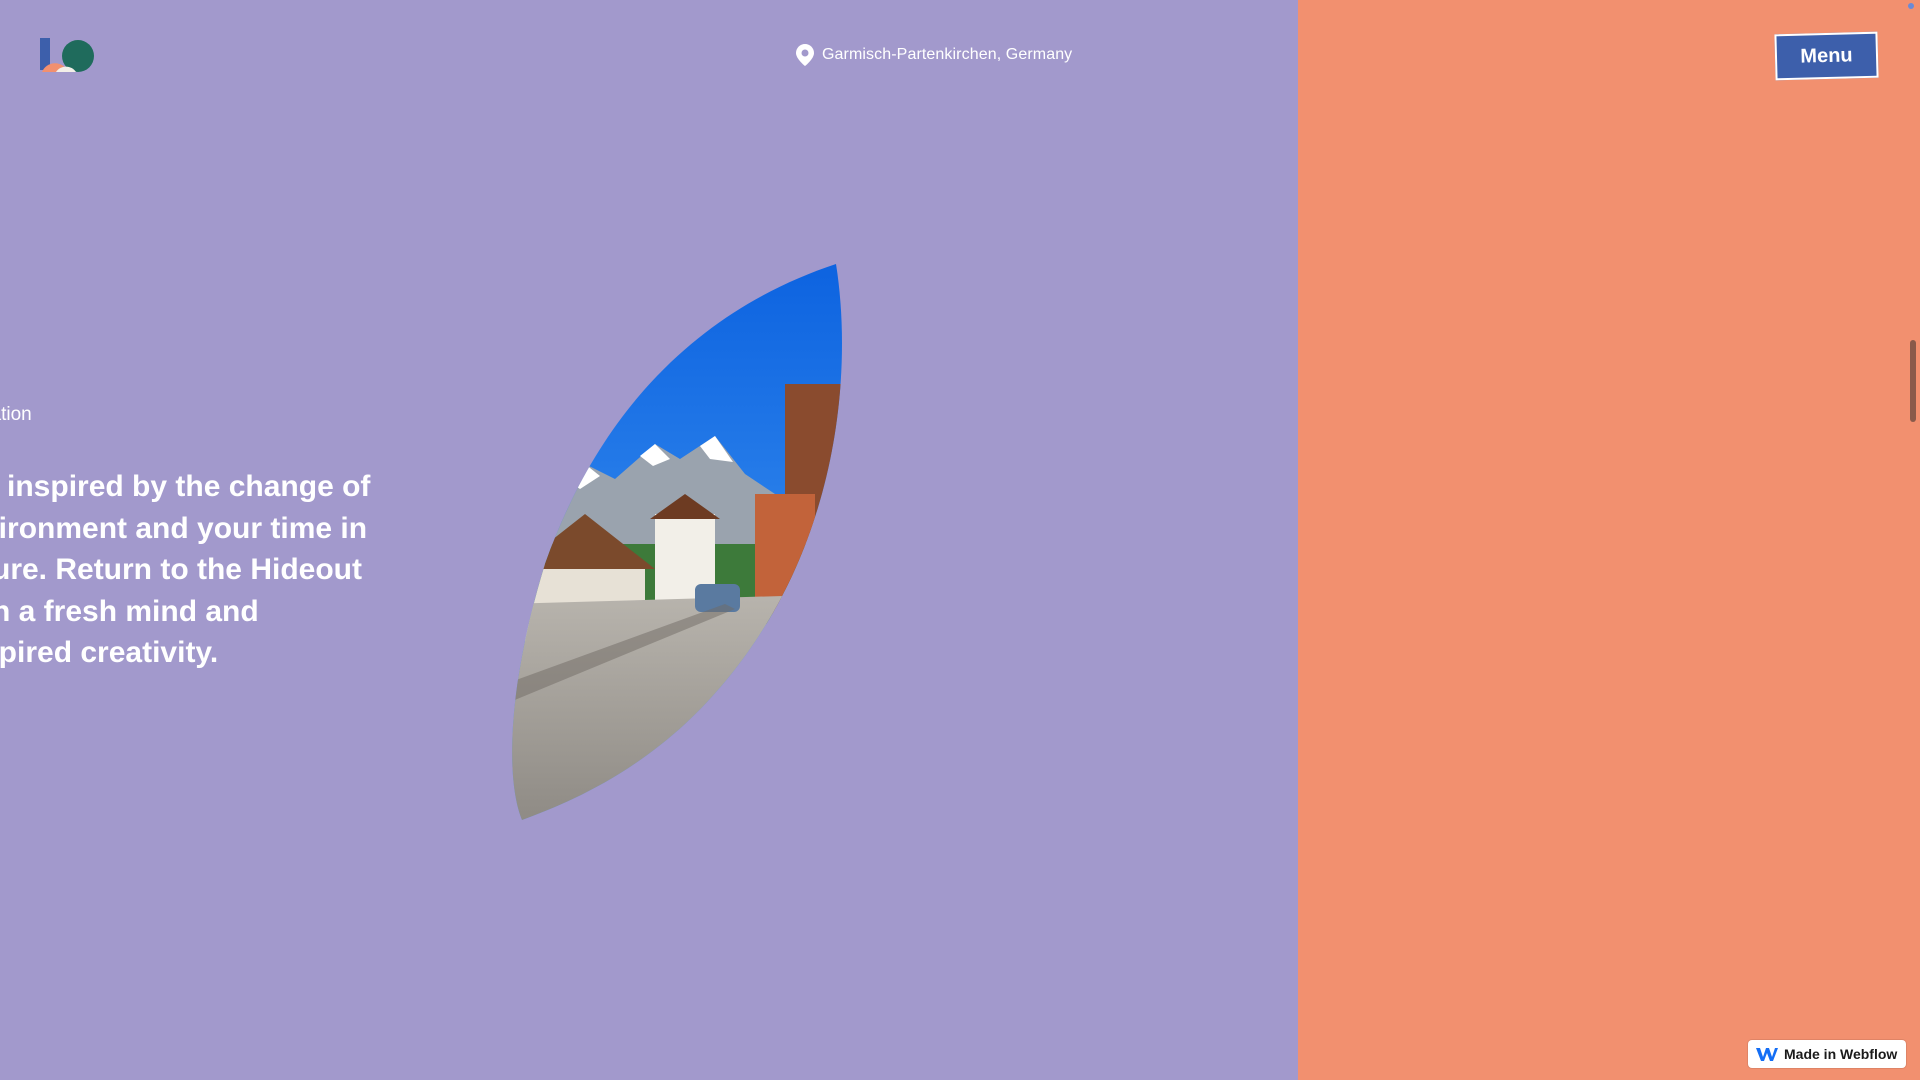 The height and width of the screenshot is (1080, 1920). Describe the element at coordinates (129, 611) in the screenshot. I see `headline-line: th a fresh mind and` at that location.